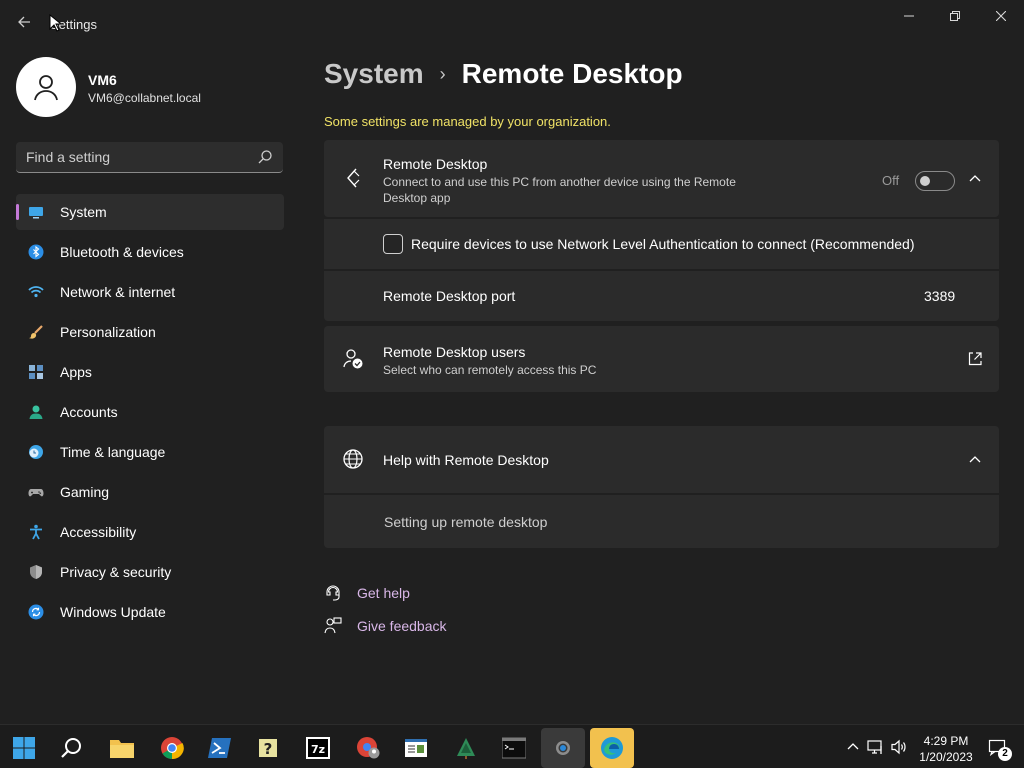 The width and height of the screenshot is (1024, 768). What do you see at coordinates (454, 352) in the screenshot?
I see `users-title: Remote Desktop users` at bounding box center [454, 352].